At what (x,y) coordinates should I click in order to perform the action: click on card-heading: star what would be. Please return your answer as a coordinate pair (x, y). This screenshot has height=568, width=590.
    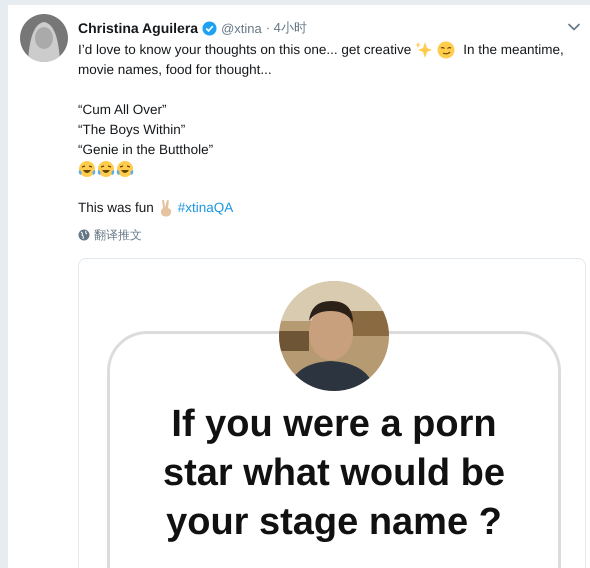
    Looking at the image, I should click on (334, 473).